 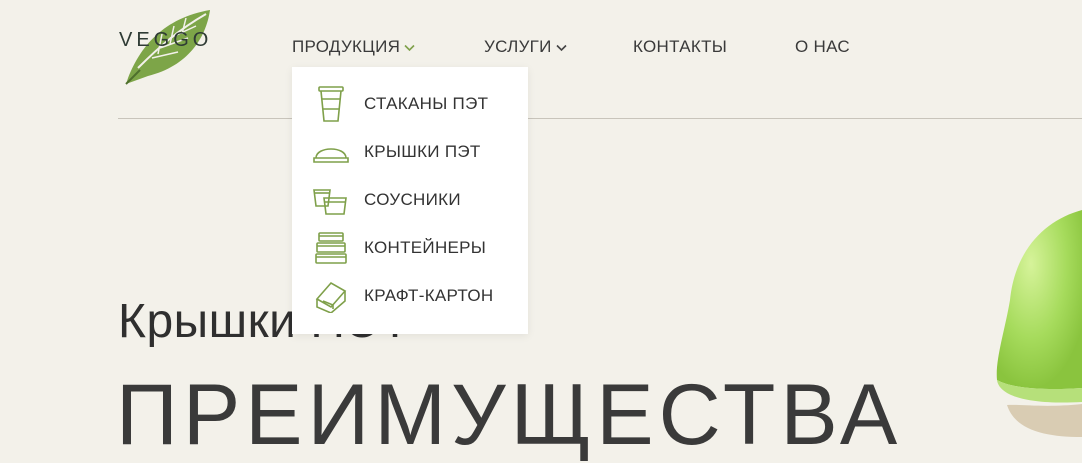 What do you see at coordinates (422, 151) in the screenshot?
I see `dropdown-item-label: КРЫШКИ ПЭТ` at bounding box center [422, 151].